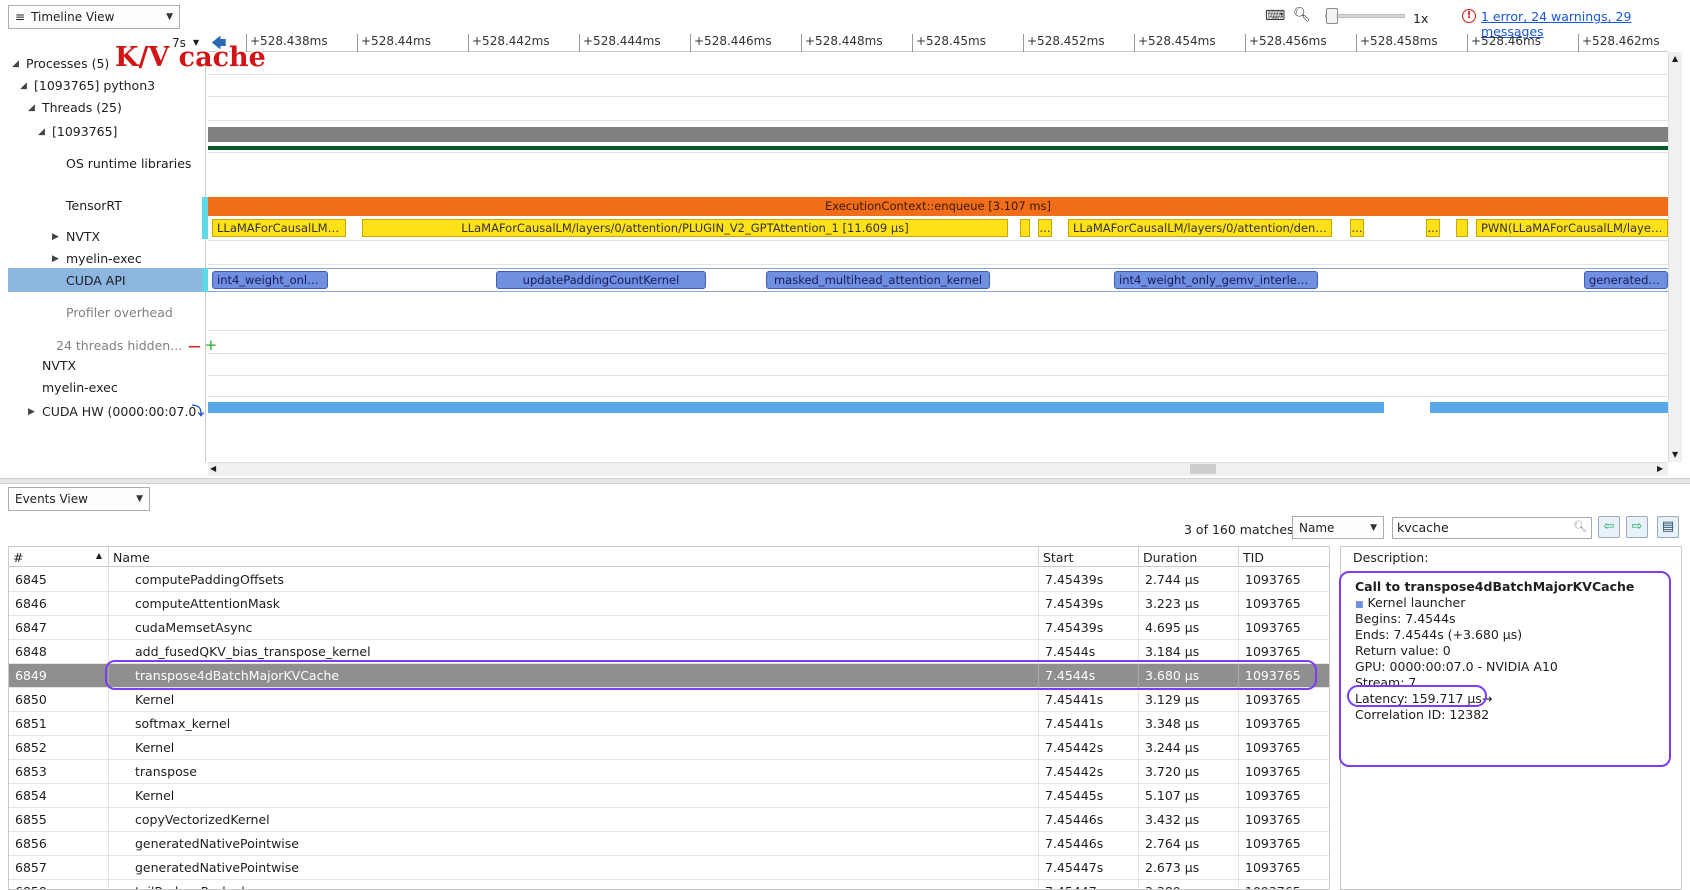 The width and height of the screenshot is (1690, 890). I want to click on cell-name: softmax_kernel, so click(574, 724).